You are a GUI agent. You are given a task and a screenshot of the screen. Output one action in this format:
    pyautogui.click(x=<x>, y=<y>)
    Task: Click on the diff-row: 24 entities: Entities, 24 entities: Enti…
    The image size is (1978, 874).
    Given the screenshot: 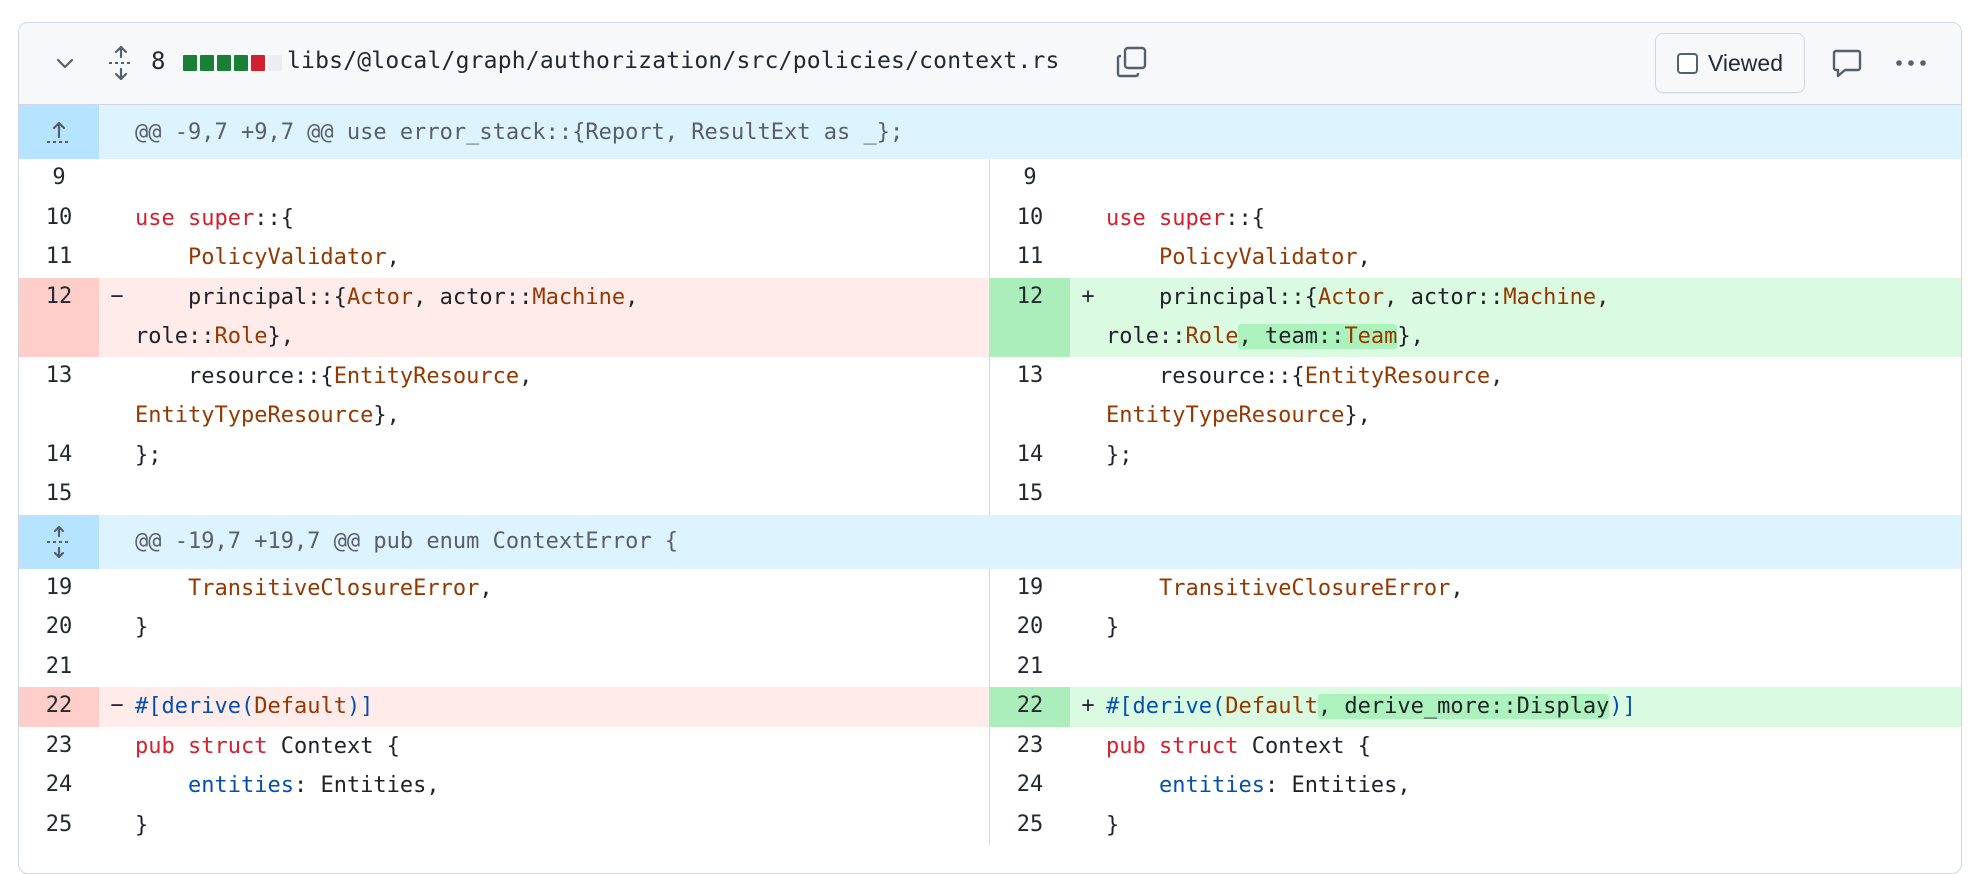 What is the action you would take?
    pyautogui.click(x=990, y=786)
    